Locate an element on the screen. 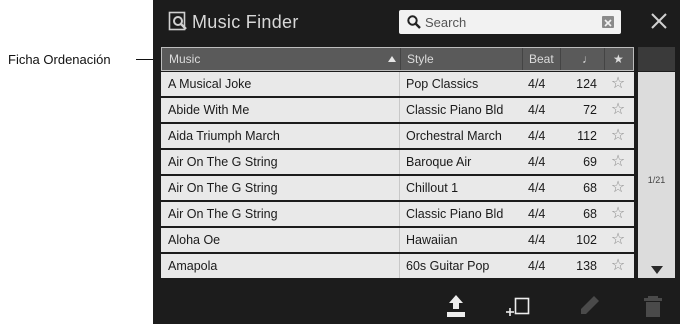 This screenshot has height=324, width=680. header-beat: Beat is located at coordinates (541, 59).